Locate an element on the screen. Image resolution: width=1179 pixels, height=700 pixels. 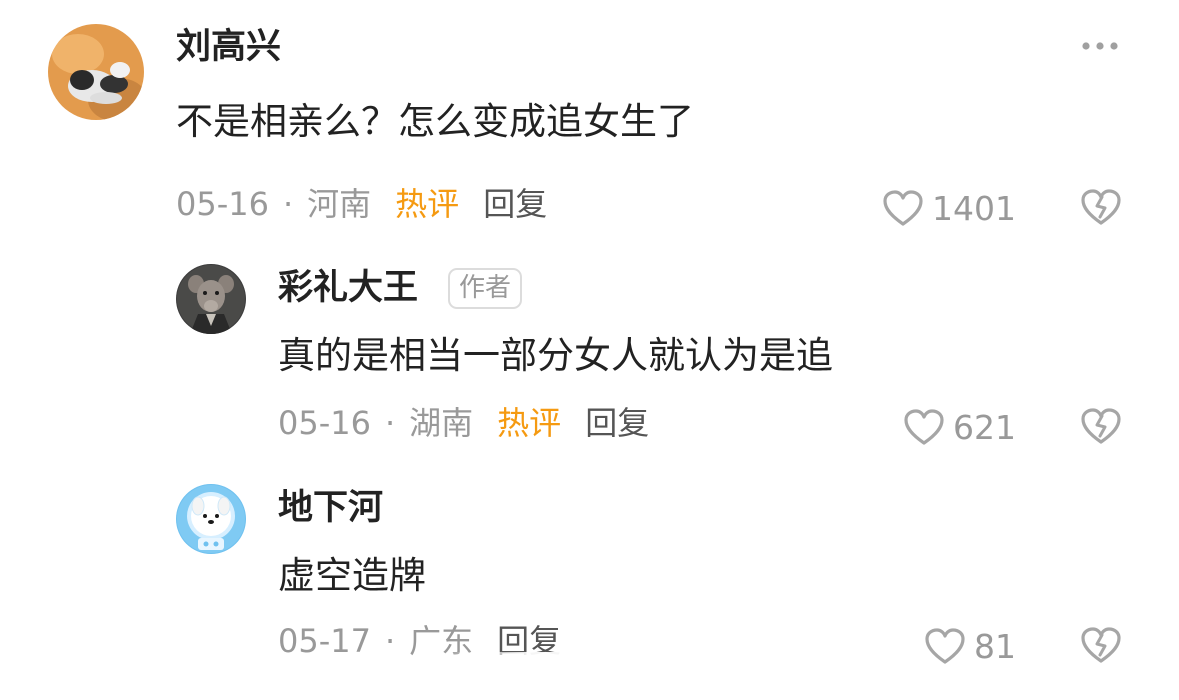
like-count: 1401 is located at coordinates (974, 208).